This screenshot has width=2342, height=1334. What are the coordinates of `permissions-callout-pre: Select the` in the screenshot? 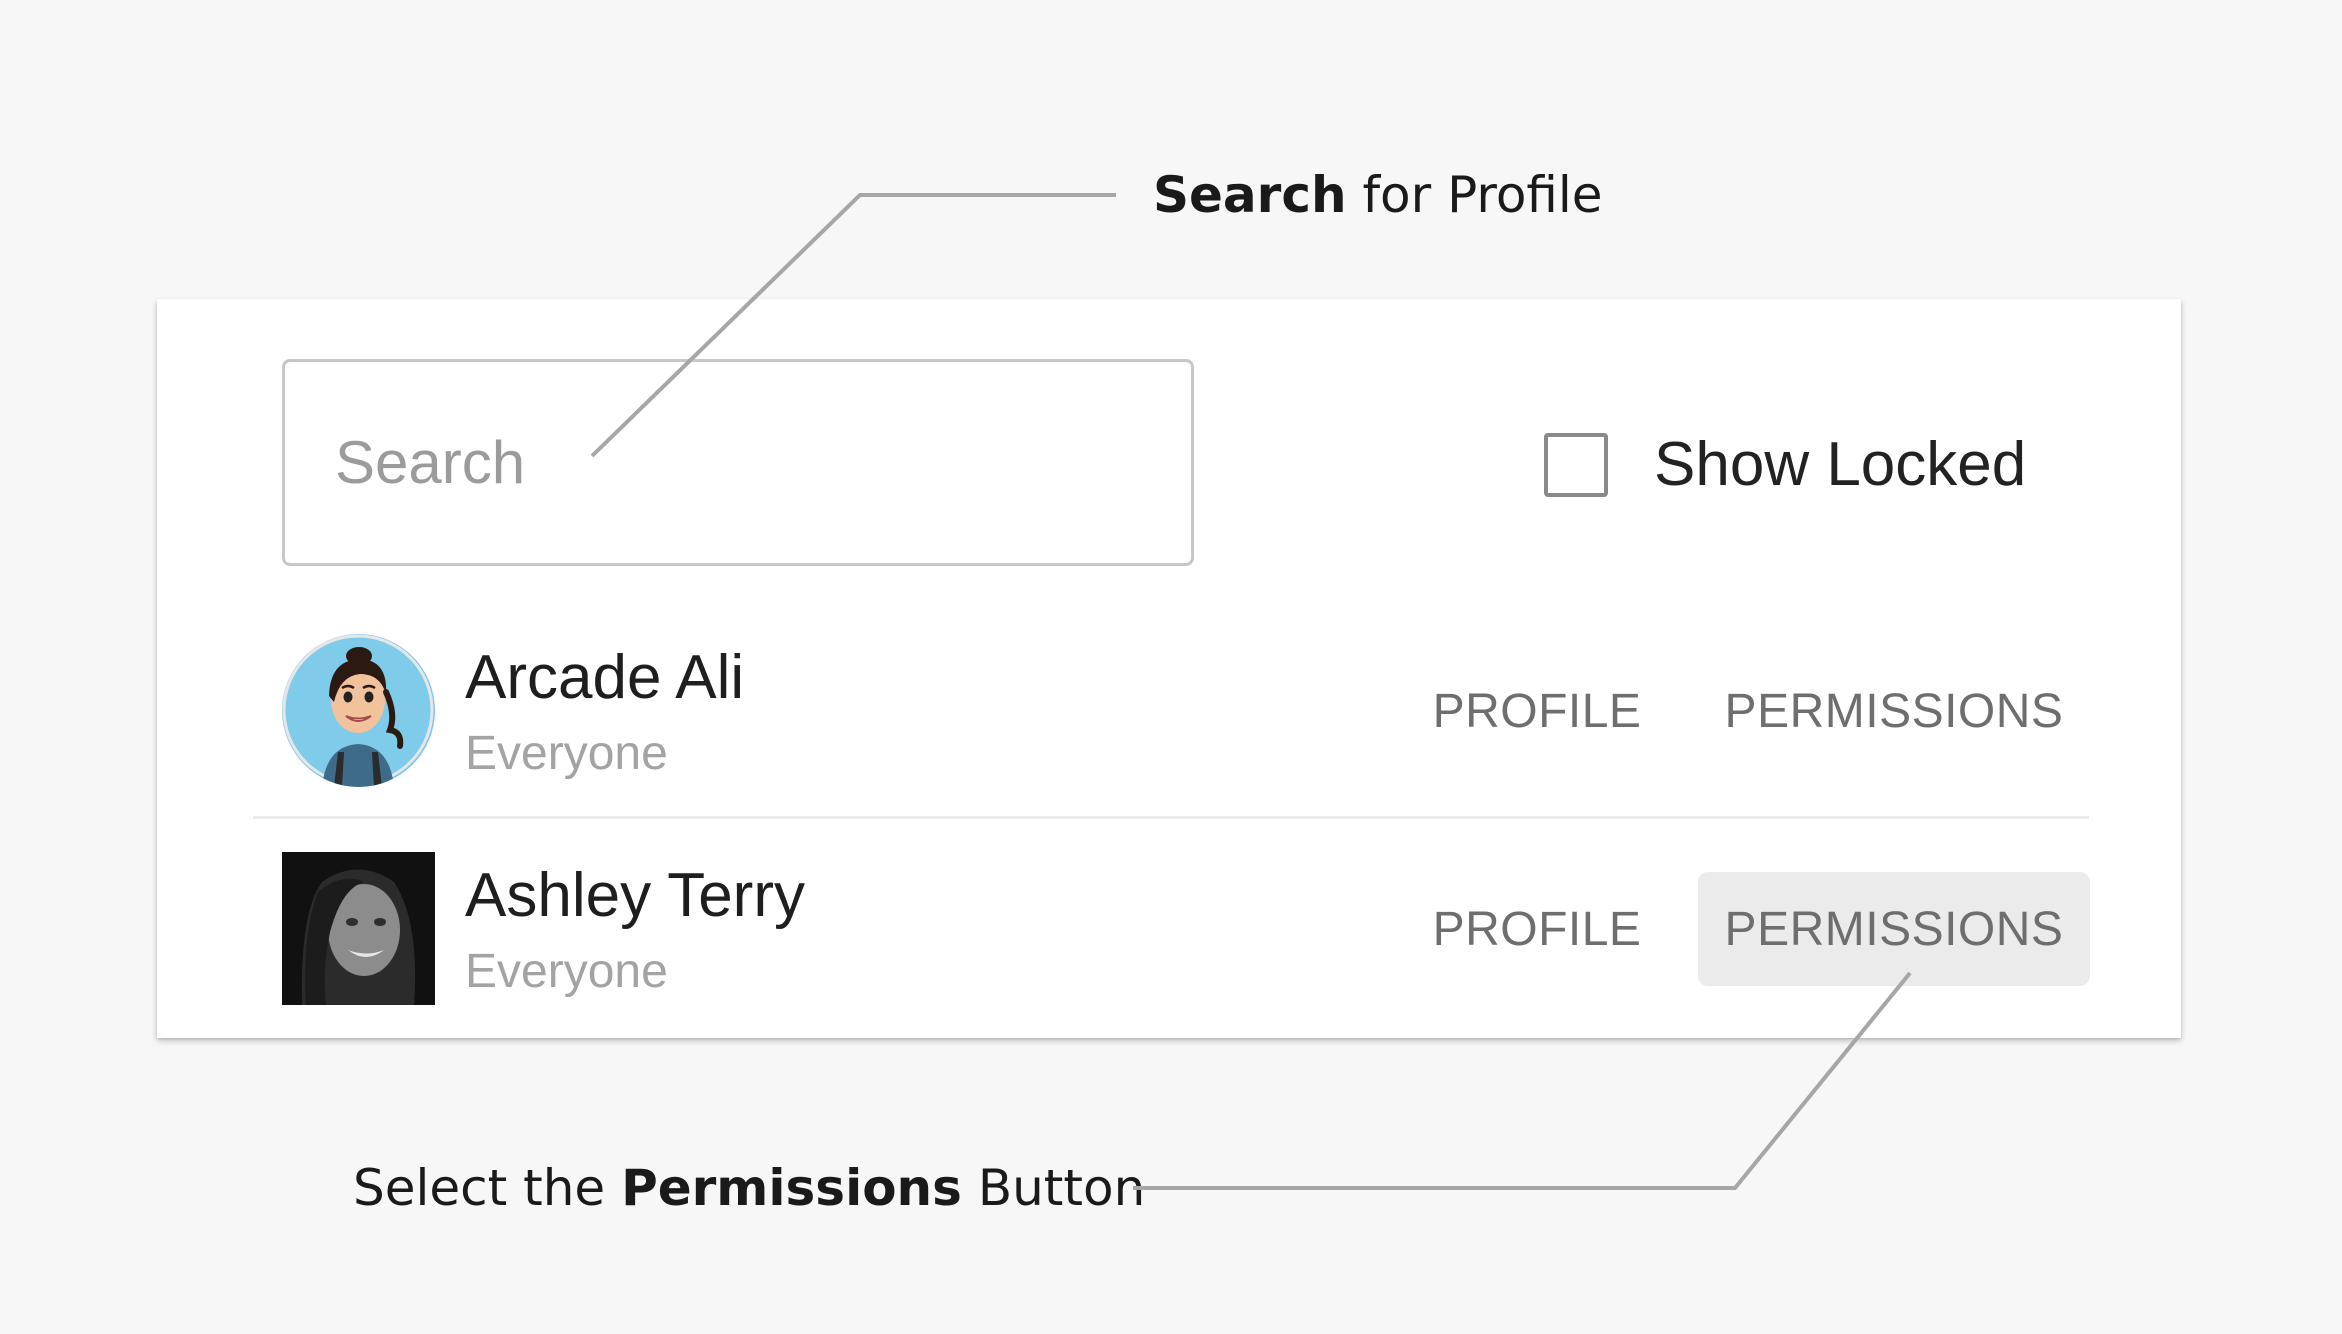 It's located at (487, 1188).